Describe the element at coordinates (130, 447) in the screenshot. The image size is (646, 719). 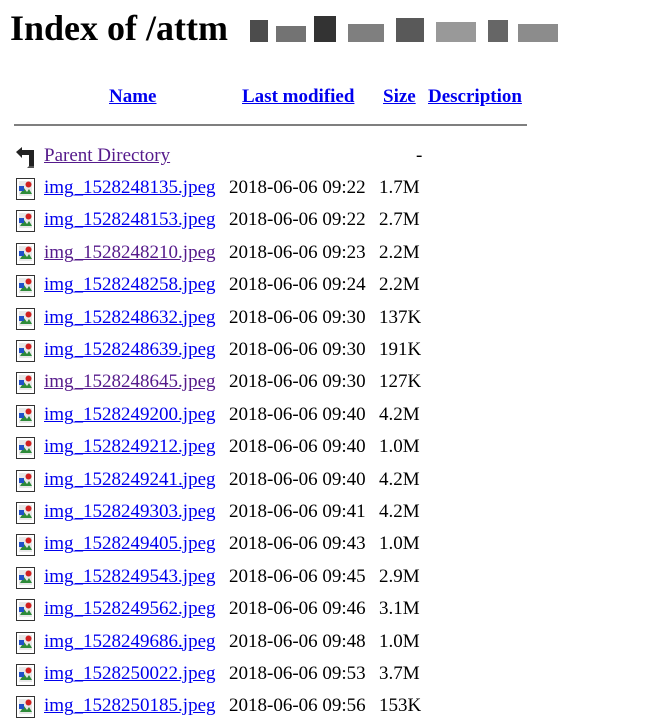
I see `file-link: img_1528249212.jpeg` at that location.